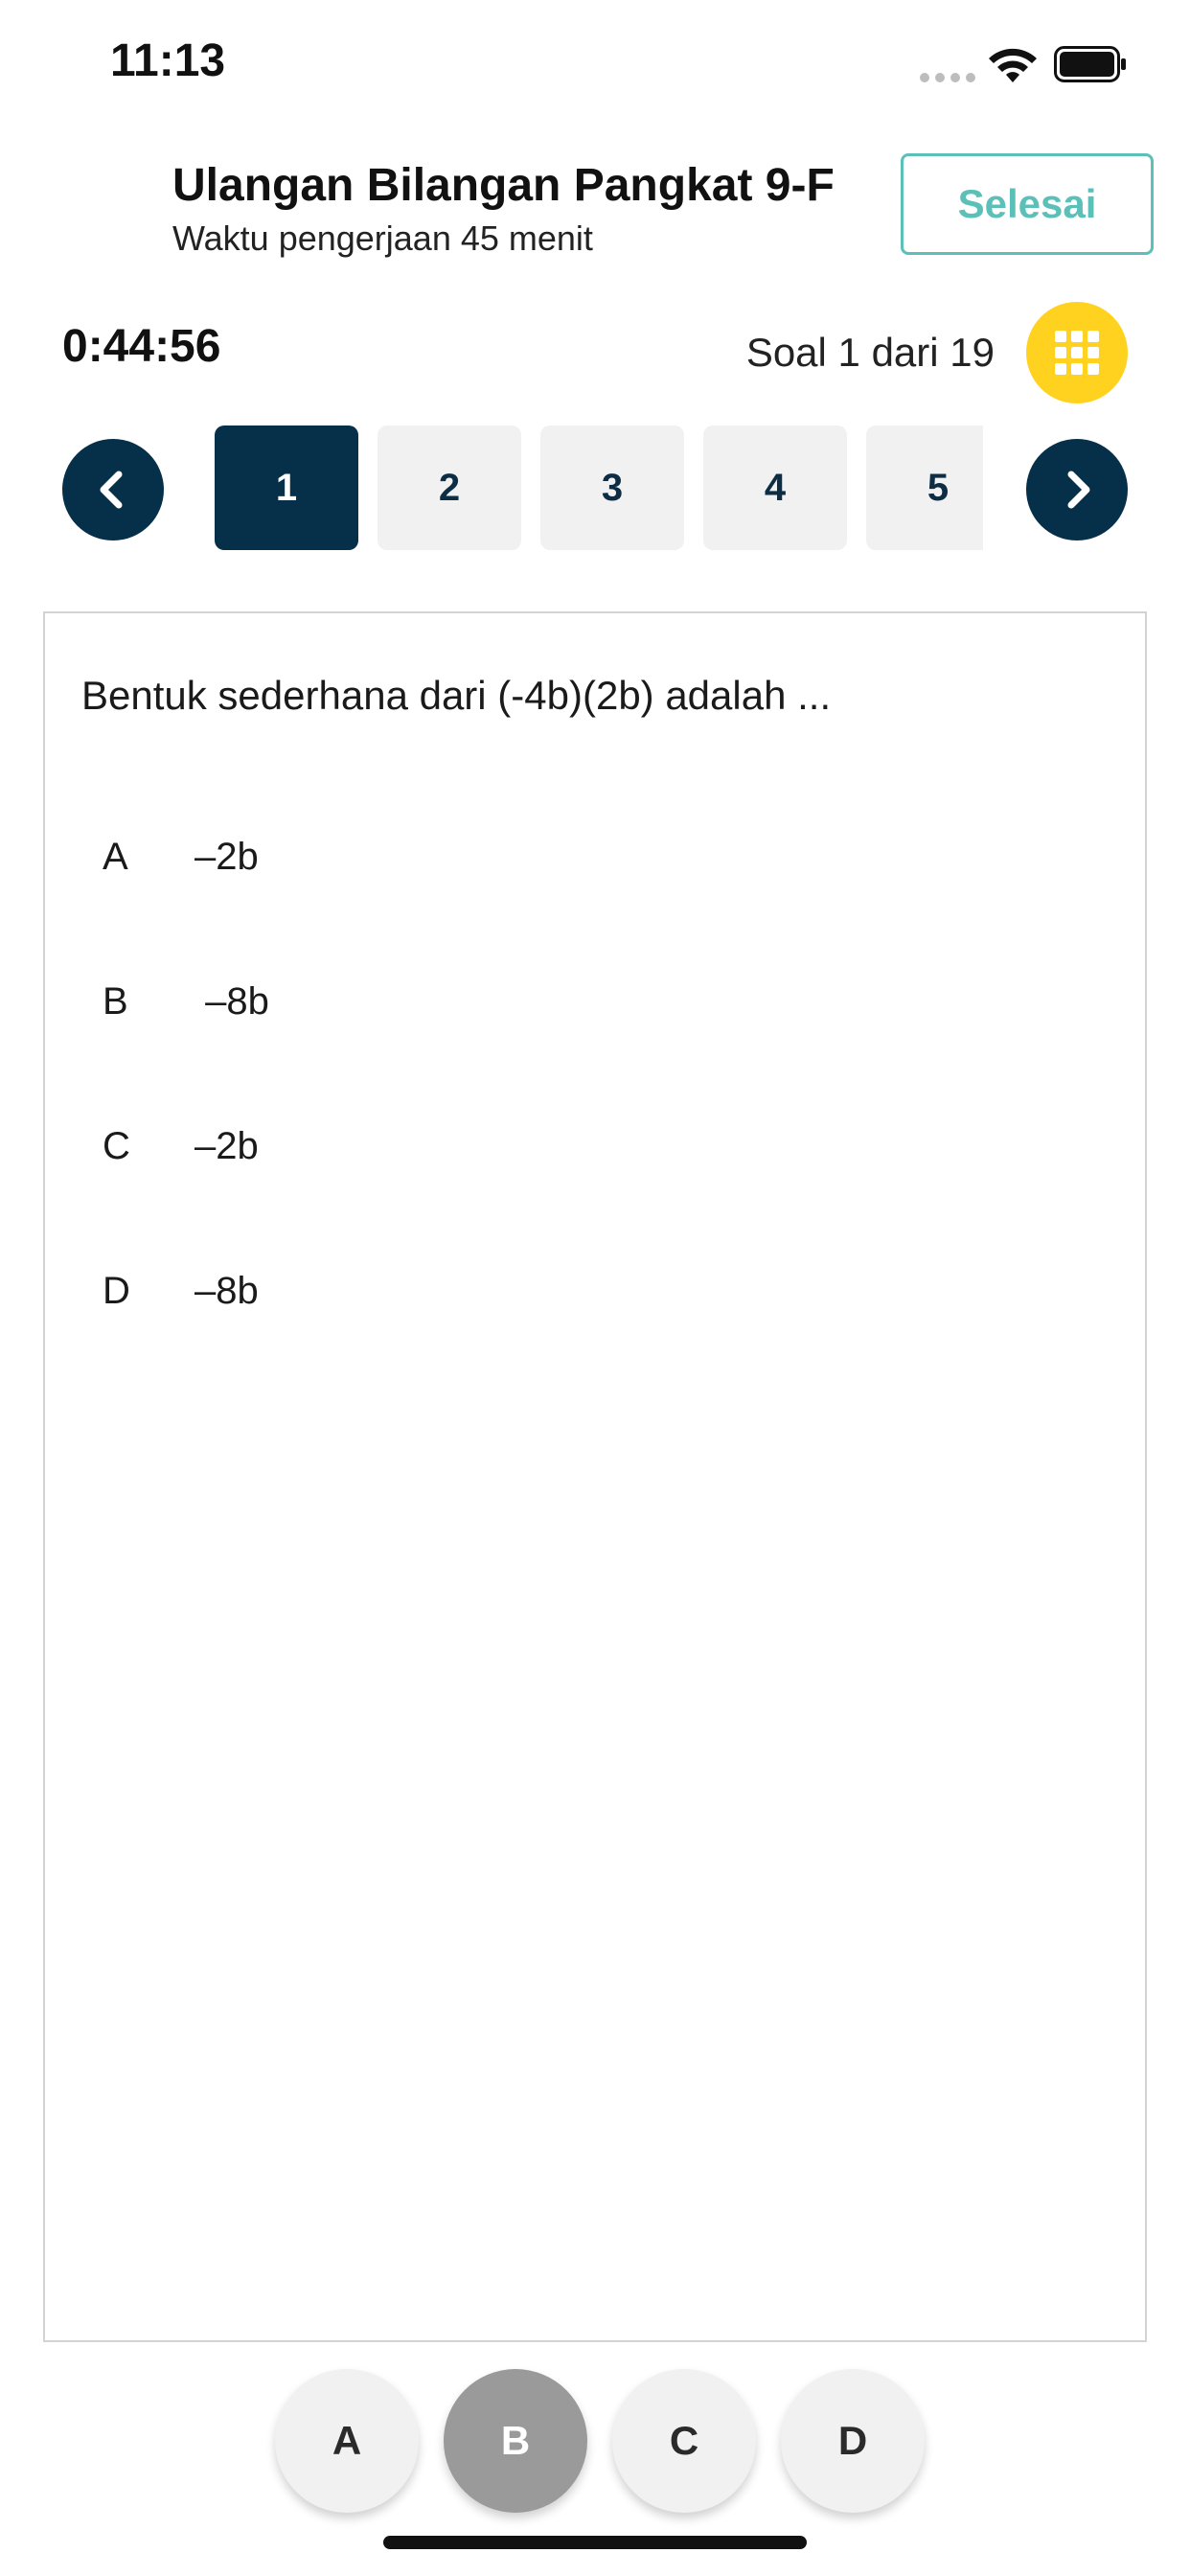 The width and height of the screenshot is (1190, 2576). I want to click on chevron-left-icon, so click(111, 490).